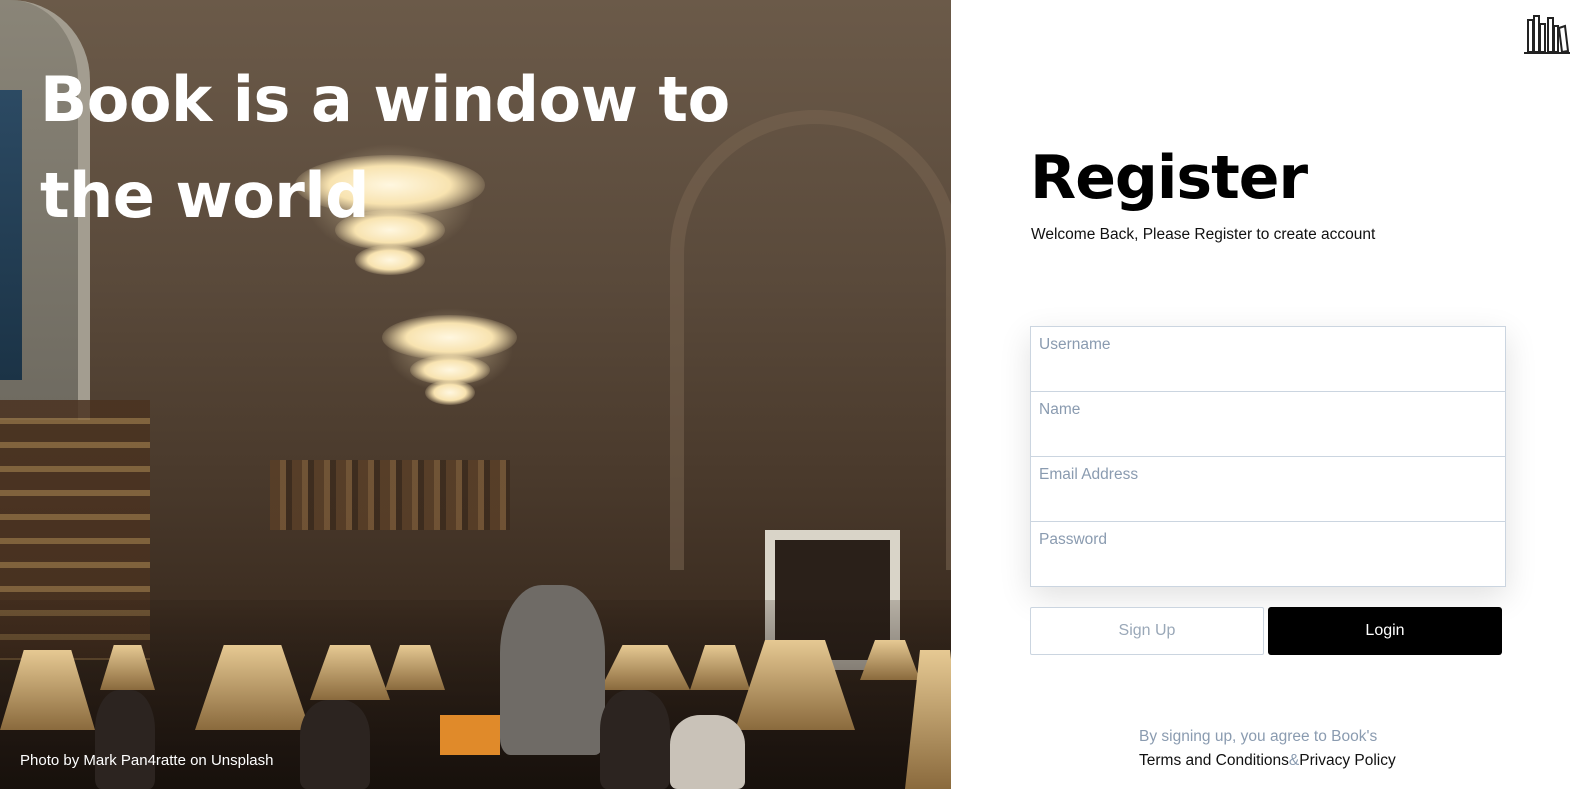 The height and width of the screenshot is (789, 1583). I want to click on name-field-wrapper, so click(1268, 424).